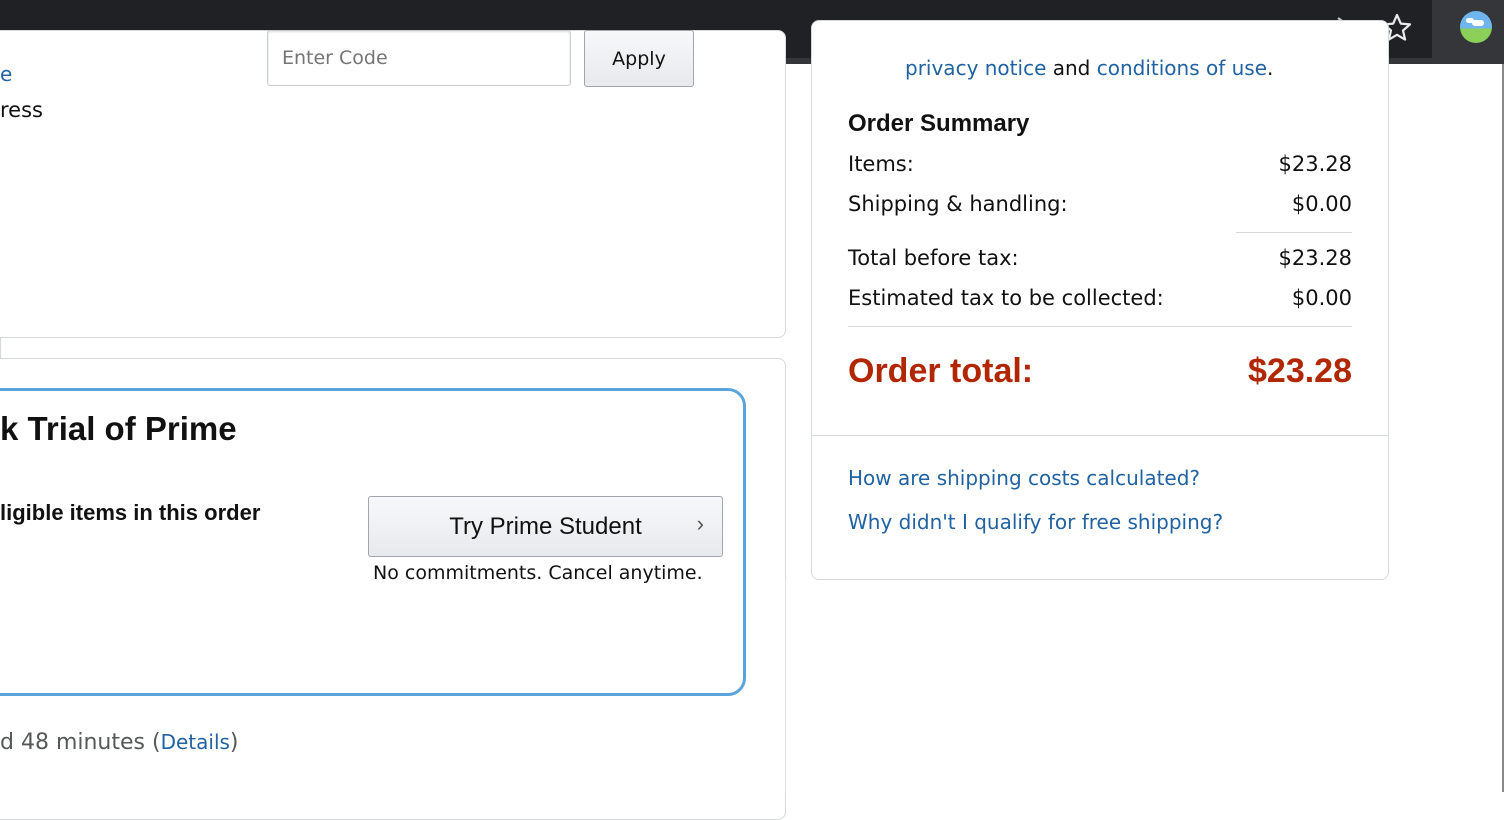 This screenshot has height=820, width=1504. Describe the element at coordinates (195, 742) in the screenshot. I see `delivery-details-link: Details` at that location.